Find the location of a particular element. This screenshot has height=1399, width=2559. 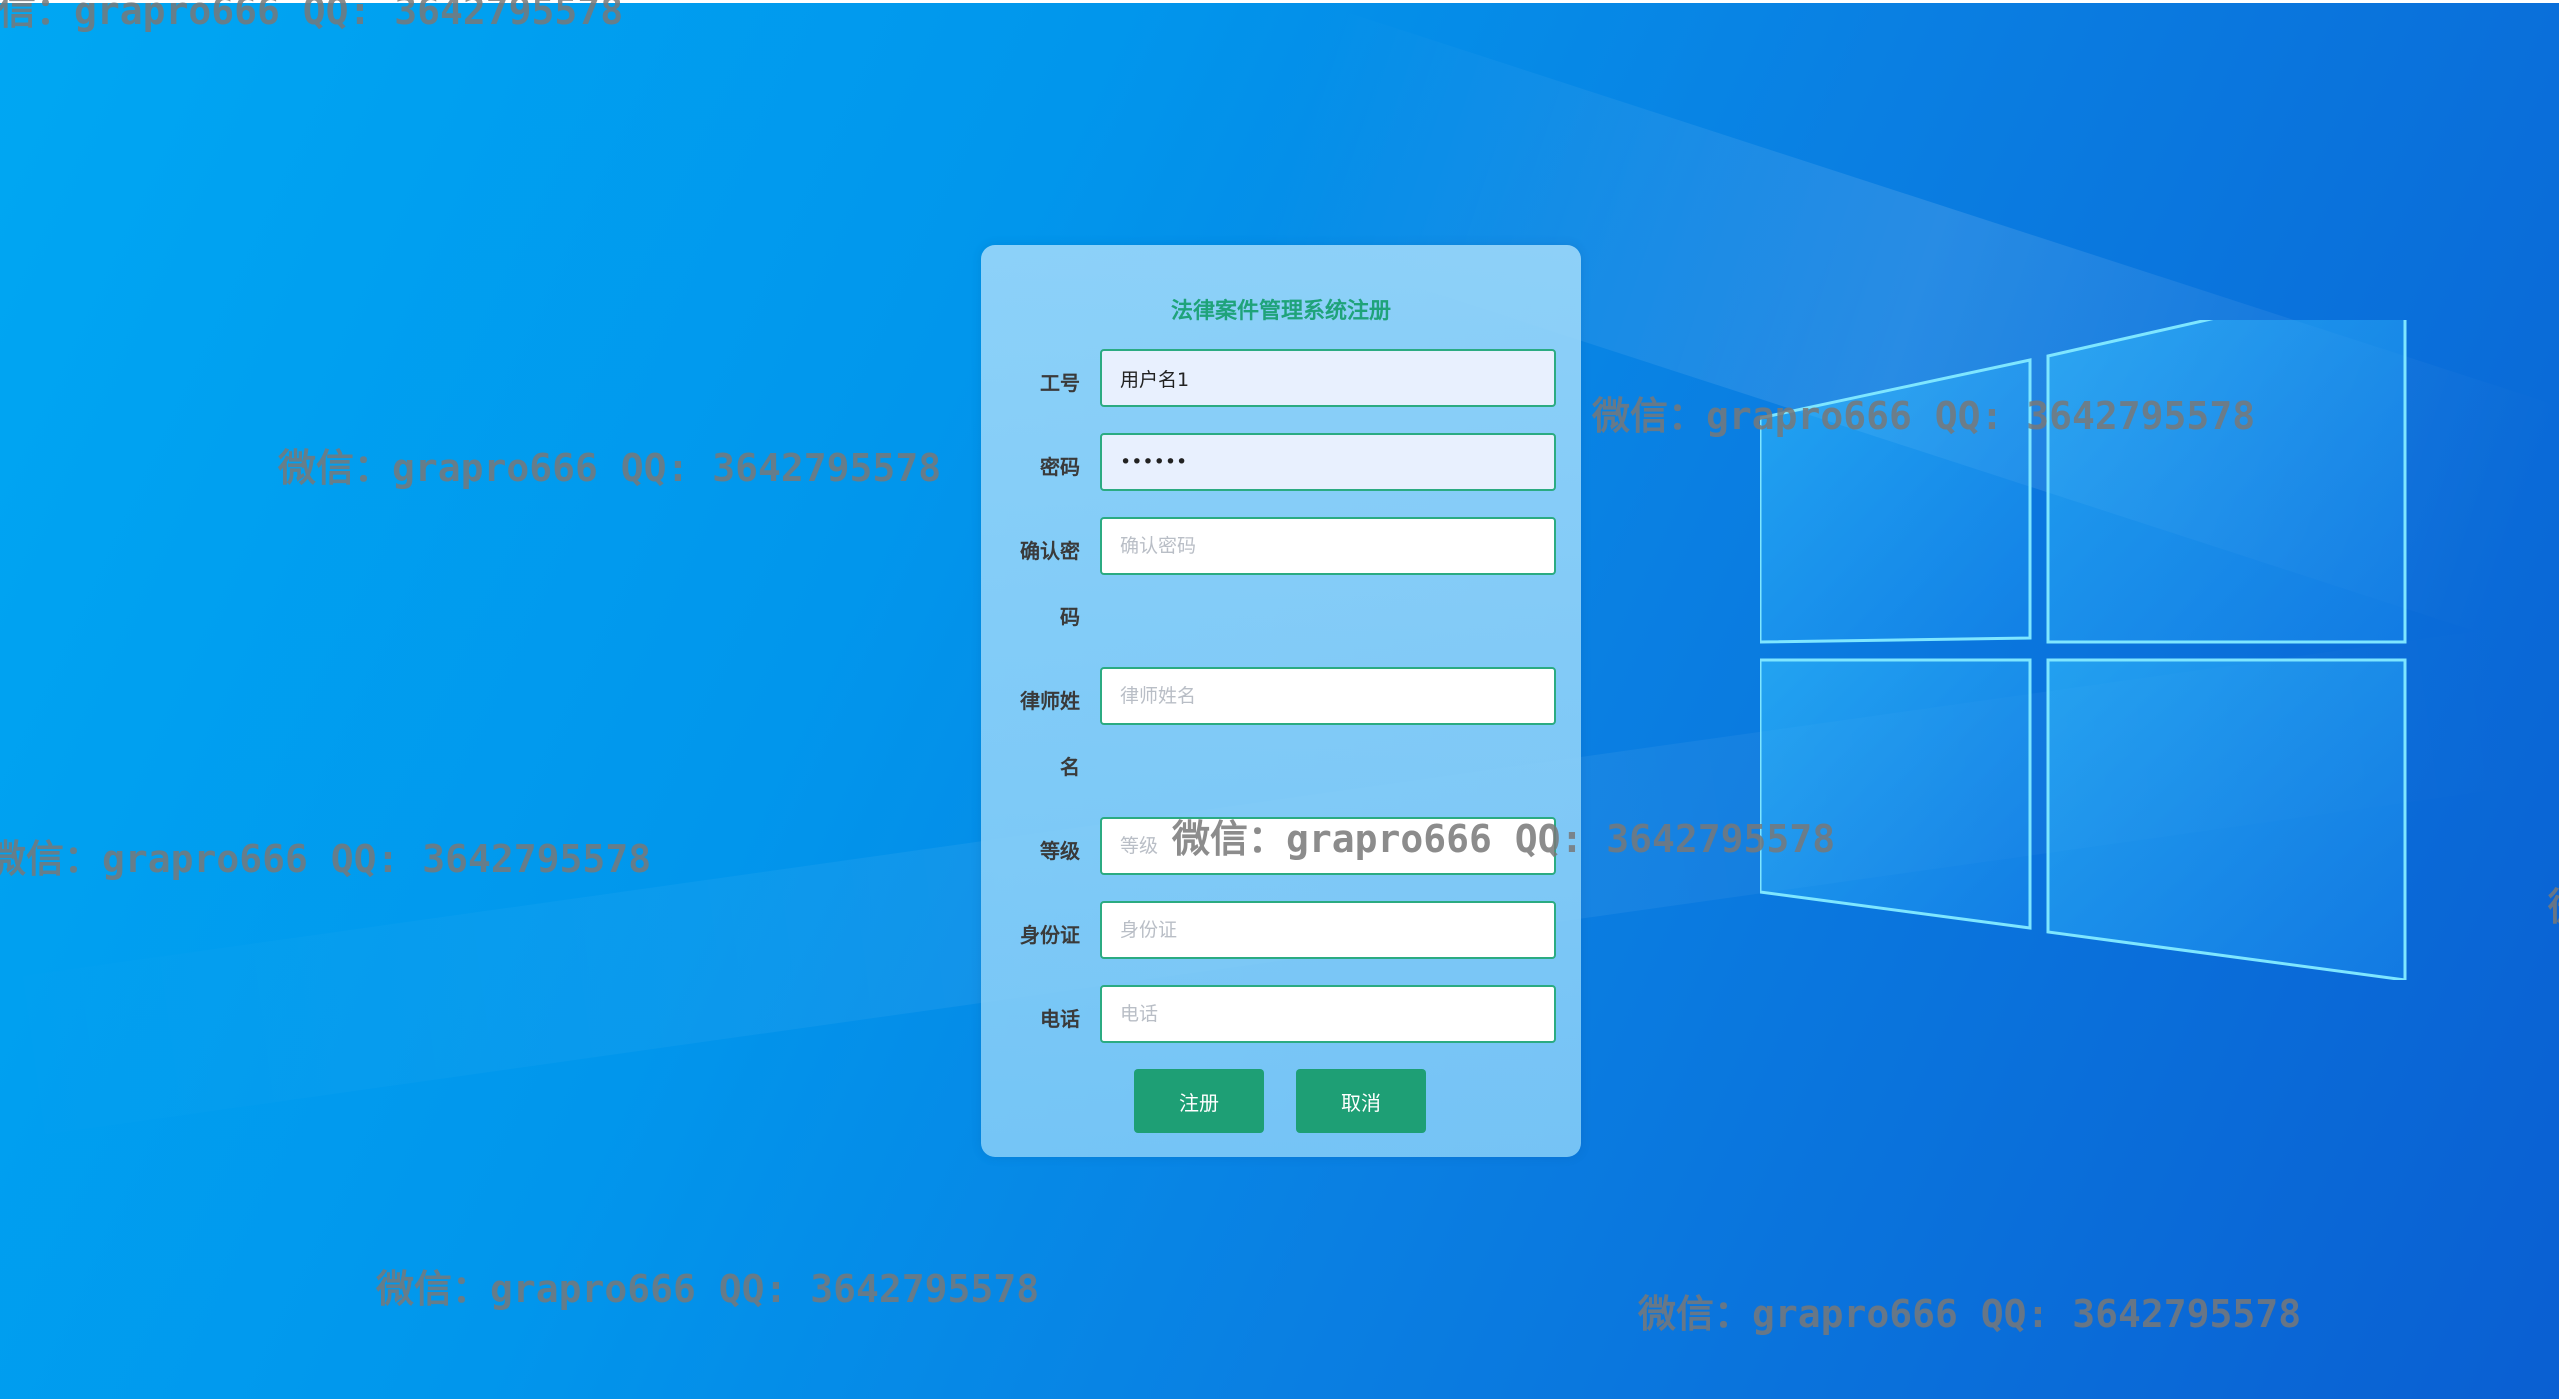

confirm-password-input is located at coordinates (1328, 546).